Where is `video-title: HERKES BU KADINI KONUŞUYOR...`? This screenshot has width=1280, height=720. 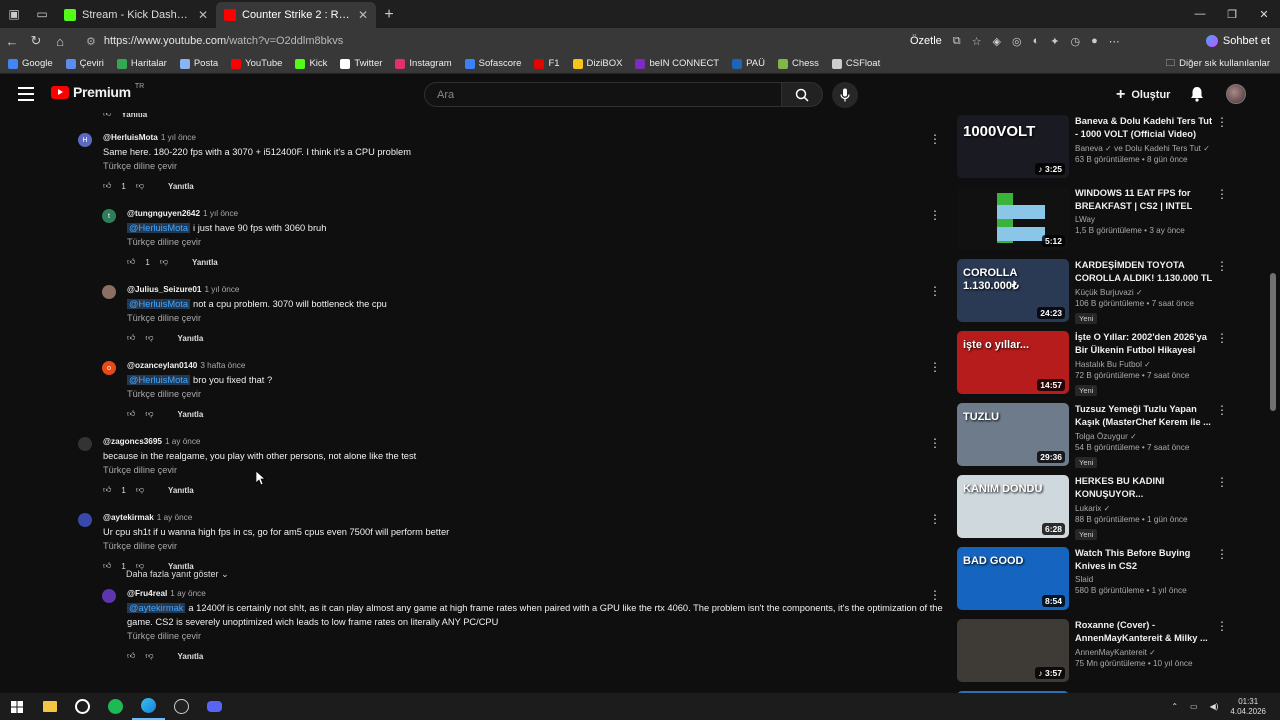 video-title: HERKES BU KADINI KONUŞUYOR... is located at coordinates (1145, 488).